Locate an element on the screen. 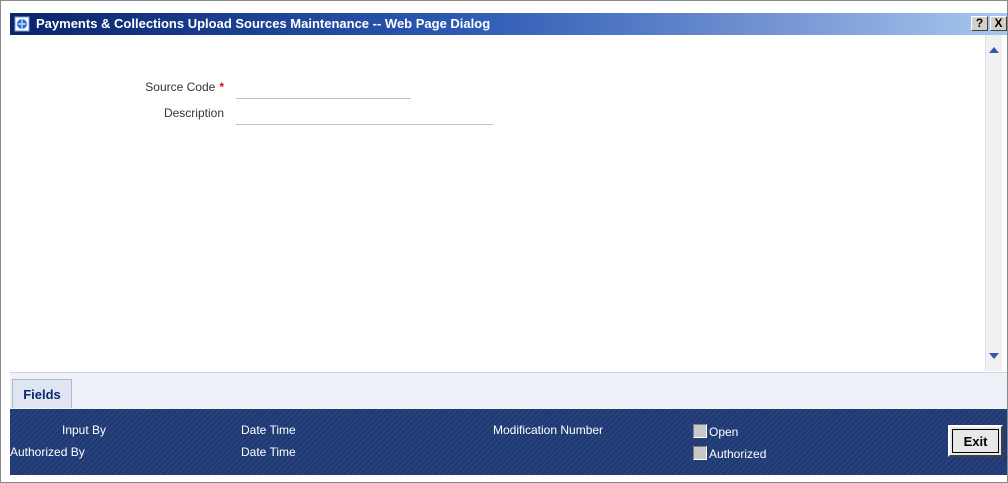 This screenshot has width=1008, height=483. source-code-label: Source Code * is located at coordinates (167, 87).